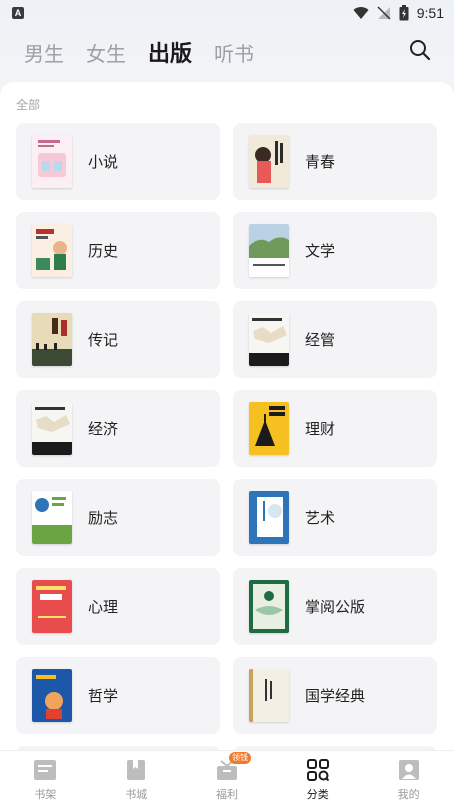  What do you see at coordinates (361, 13) in the screenshot?
I see `wifi-icon` at bounding box center [361, 13].